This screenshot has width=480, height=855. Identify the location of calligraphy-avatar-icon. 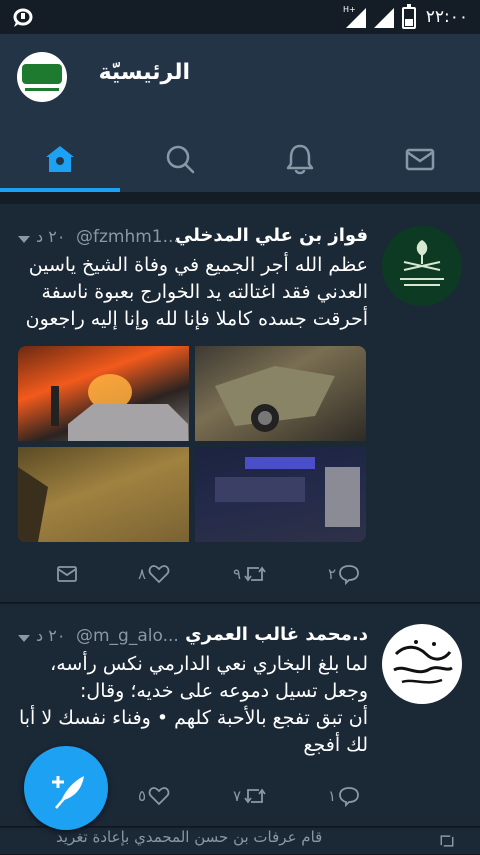
(423, 662).